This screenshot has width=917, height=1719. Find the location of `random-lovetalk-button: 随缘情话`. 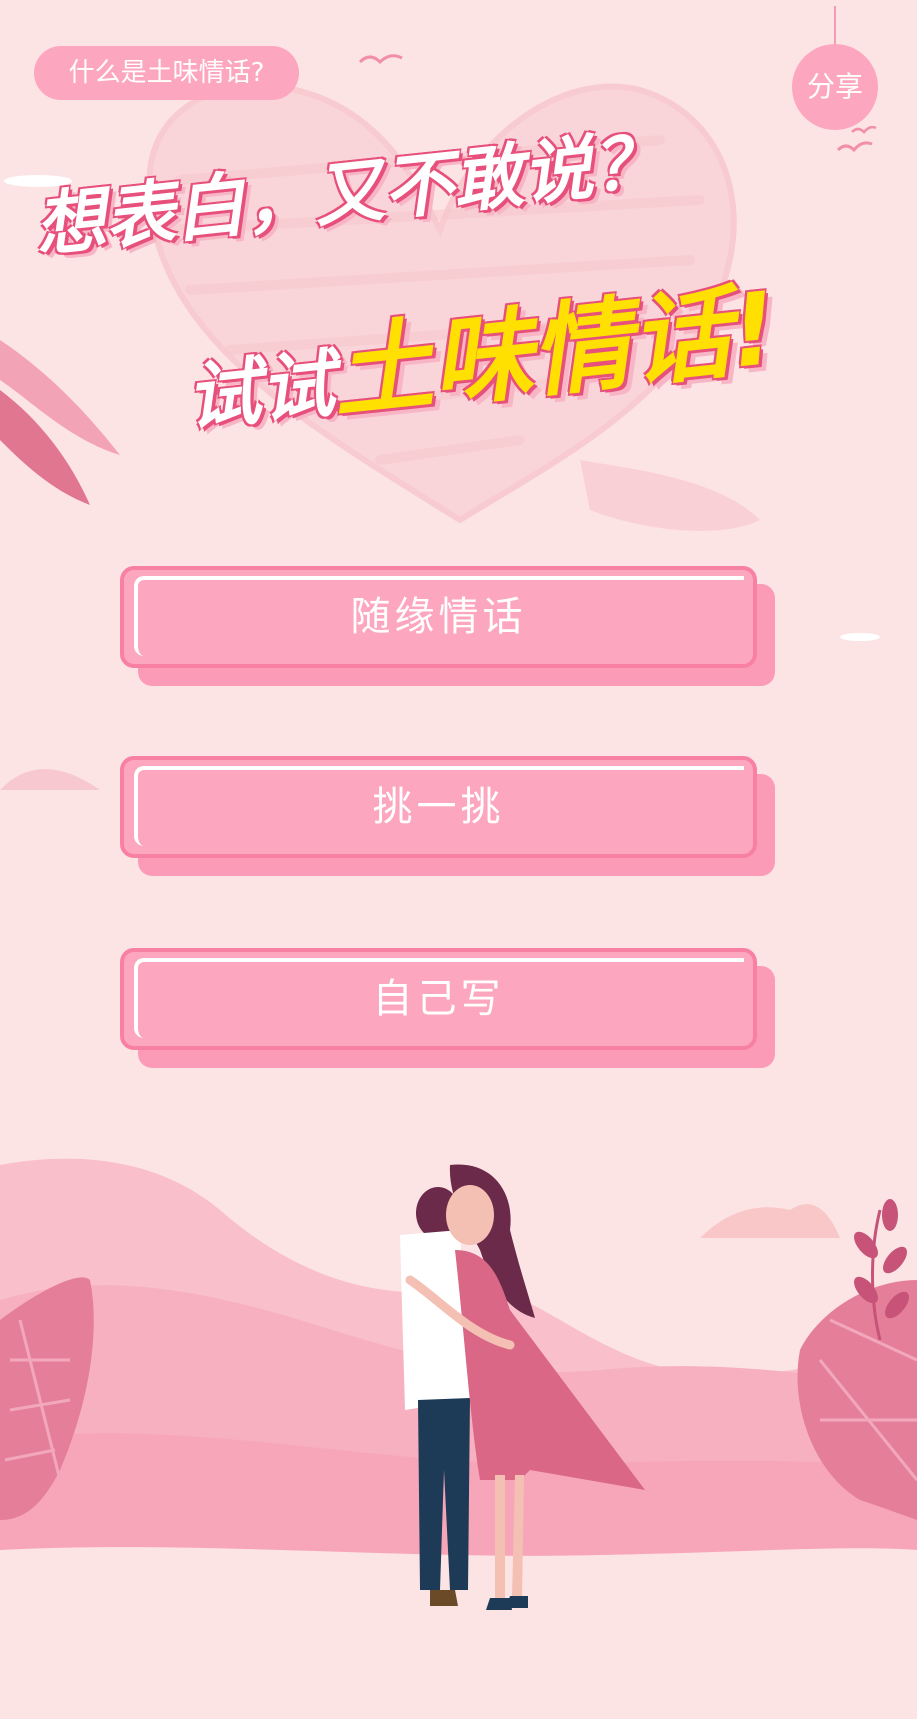

random-lovetalk-button: 随缘情话 is located at coordinates (447, 626).